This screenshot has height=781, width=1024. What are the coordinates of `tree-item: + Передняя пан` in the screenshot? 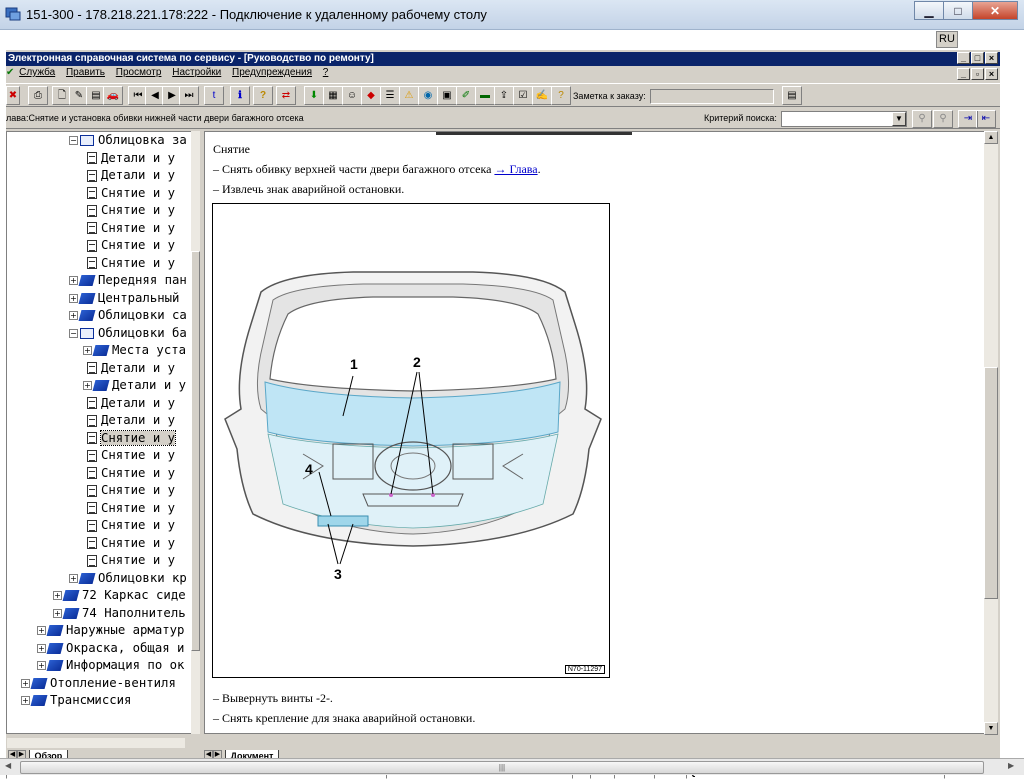 It's located at (128, 281).